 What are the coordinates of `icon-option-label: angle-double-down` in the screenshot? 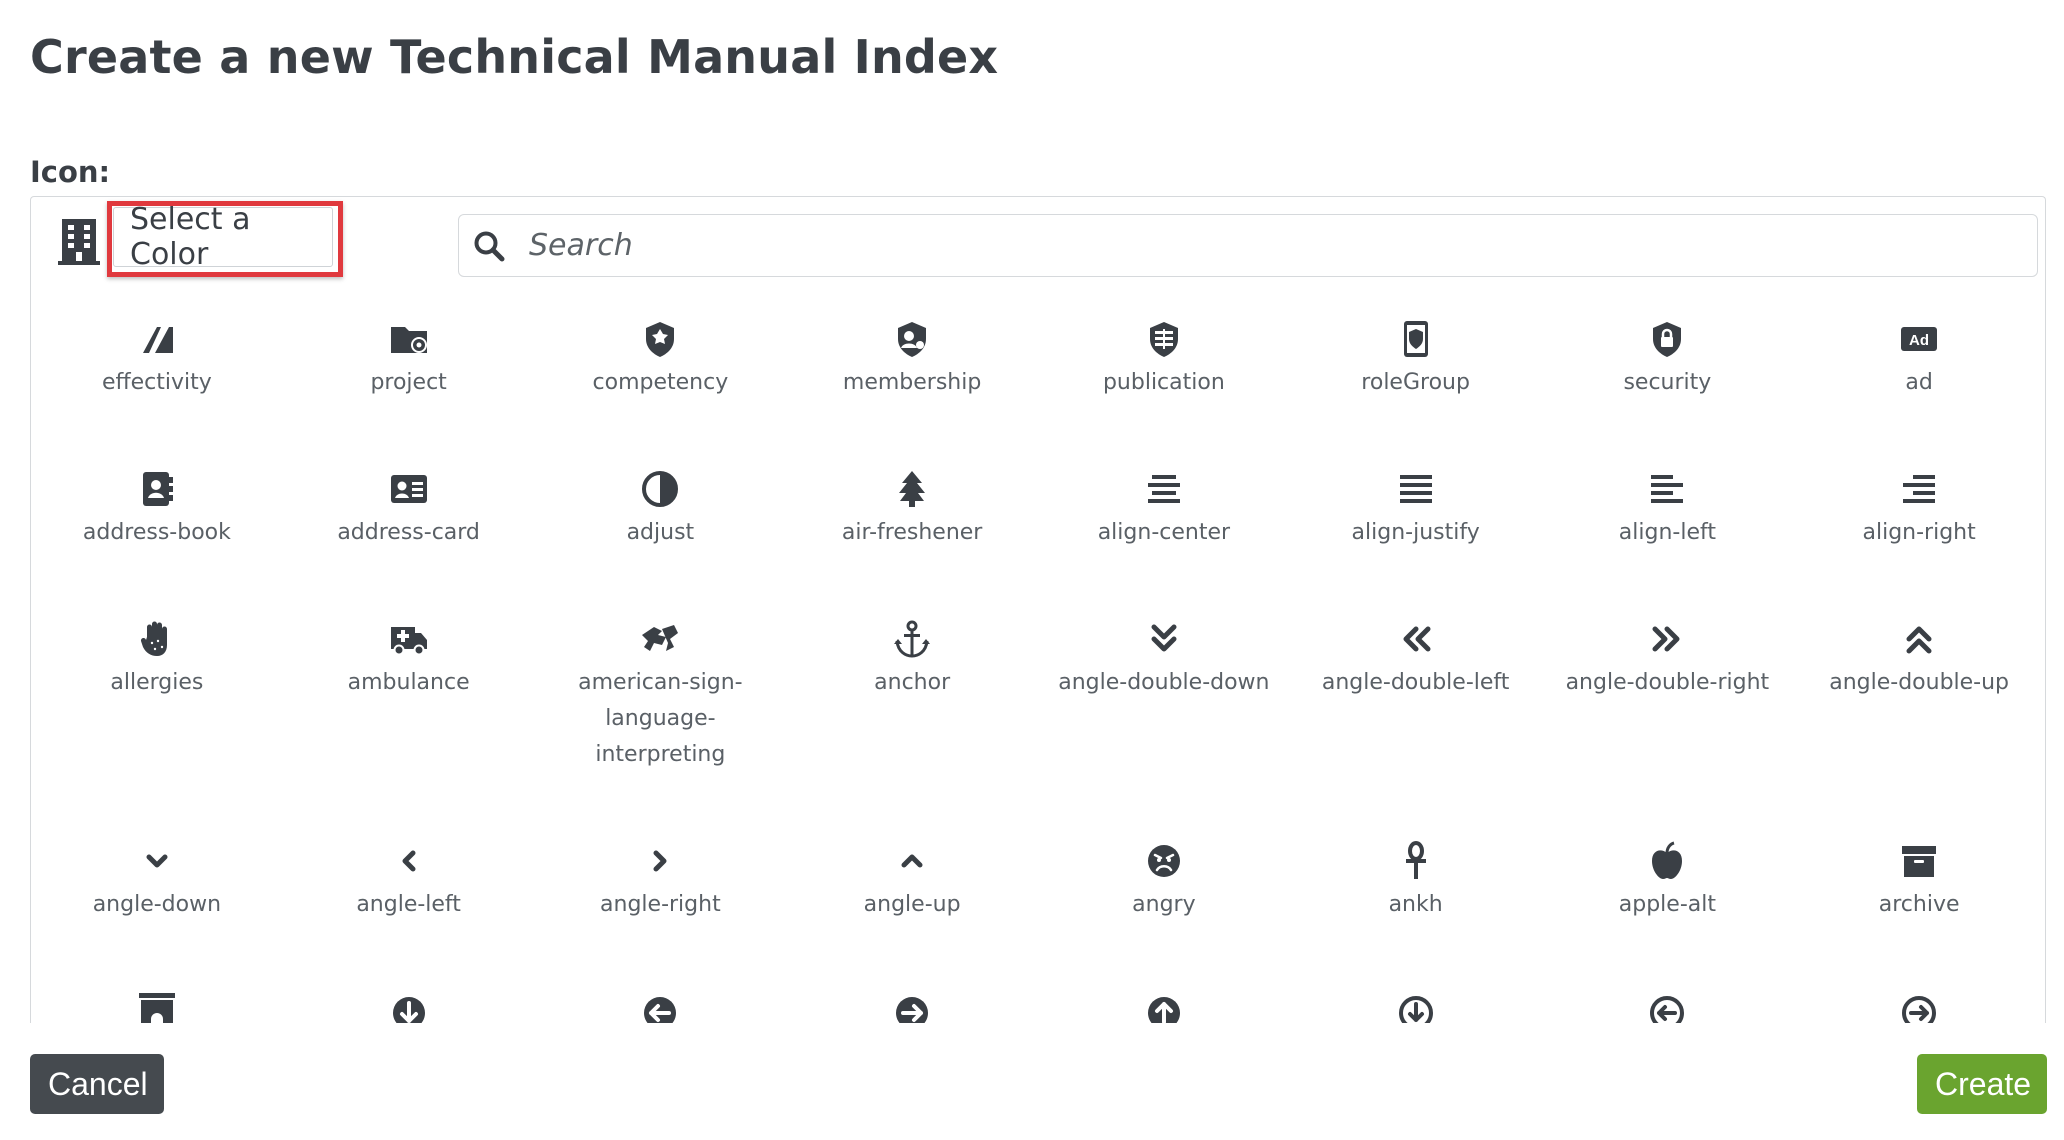 It's located at (1164, 682).